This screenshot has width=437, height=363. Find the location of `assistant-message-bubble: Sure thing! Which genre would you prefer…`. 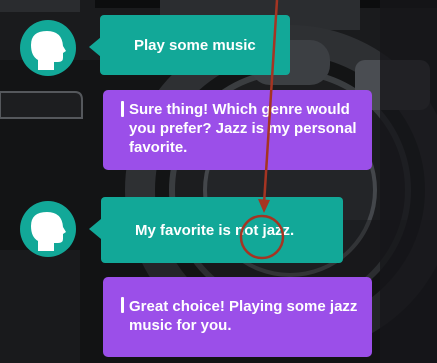

assistant-message-bubble: Sure thing! Which genre would you prefer… is located at coordinates (237, 130).